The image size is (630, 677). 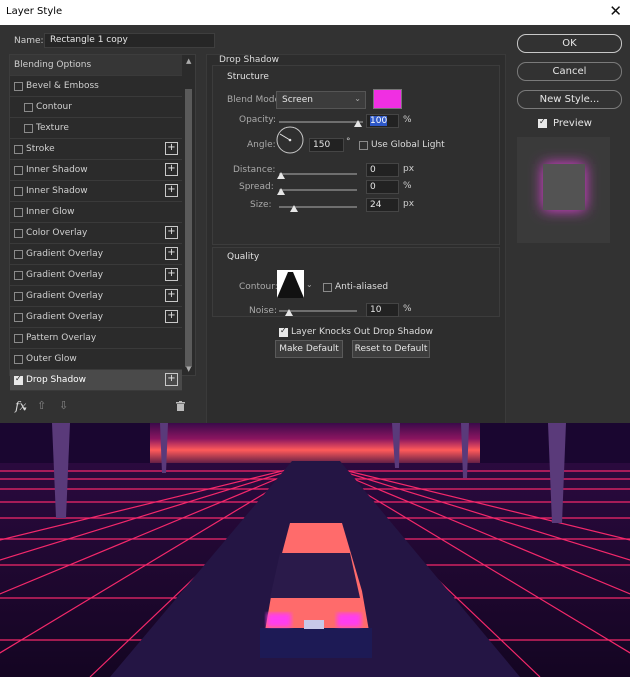 I want to click on size-label: Size:, so click(x=261, y=205).